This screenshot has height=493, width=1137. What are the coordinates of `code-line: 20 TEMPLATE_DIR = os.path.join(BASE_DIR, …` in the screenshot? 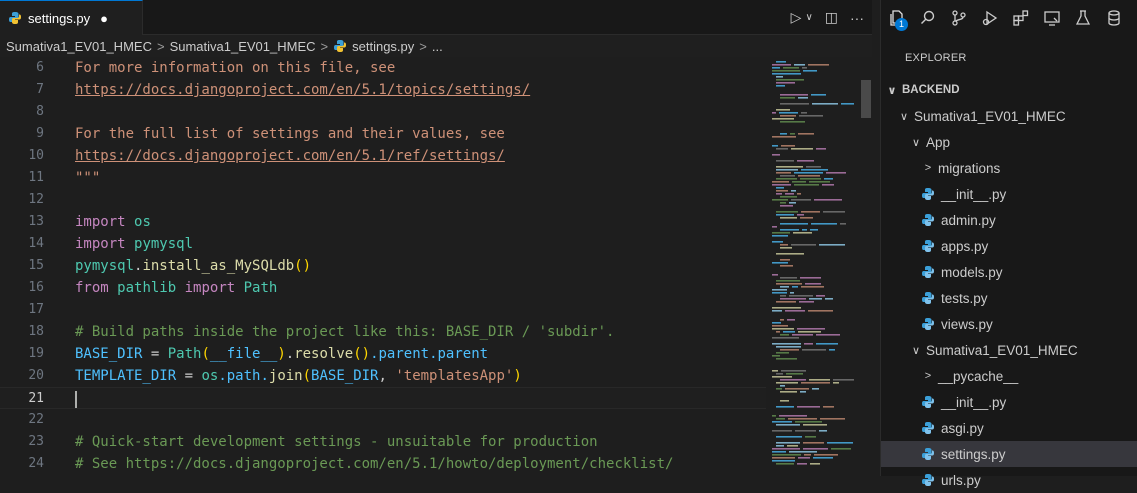 It's located at (383, 376).